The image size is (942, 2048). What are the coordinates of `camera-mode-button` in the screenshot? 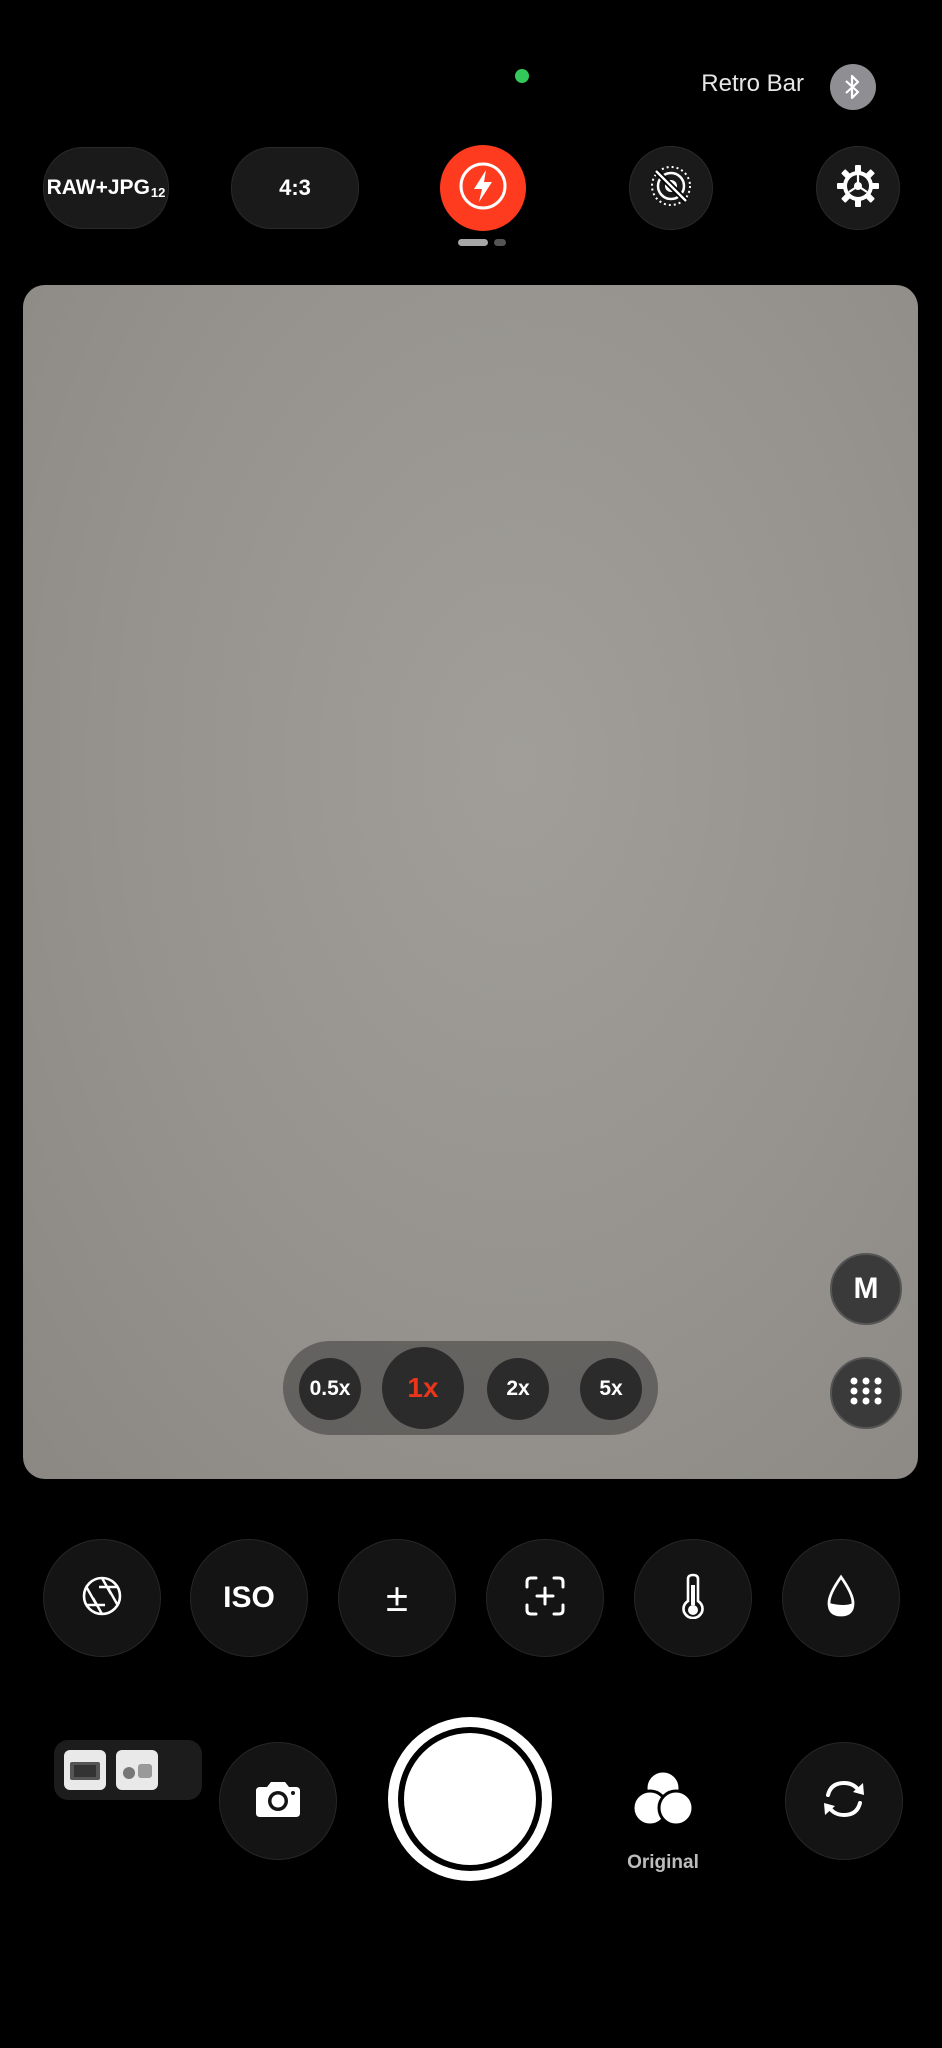 It's located at (278, 1801).